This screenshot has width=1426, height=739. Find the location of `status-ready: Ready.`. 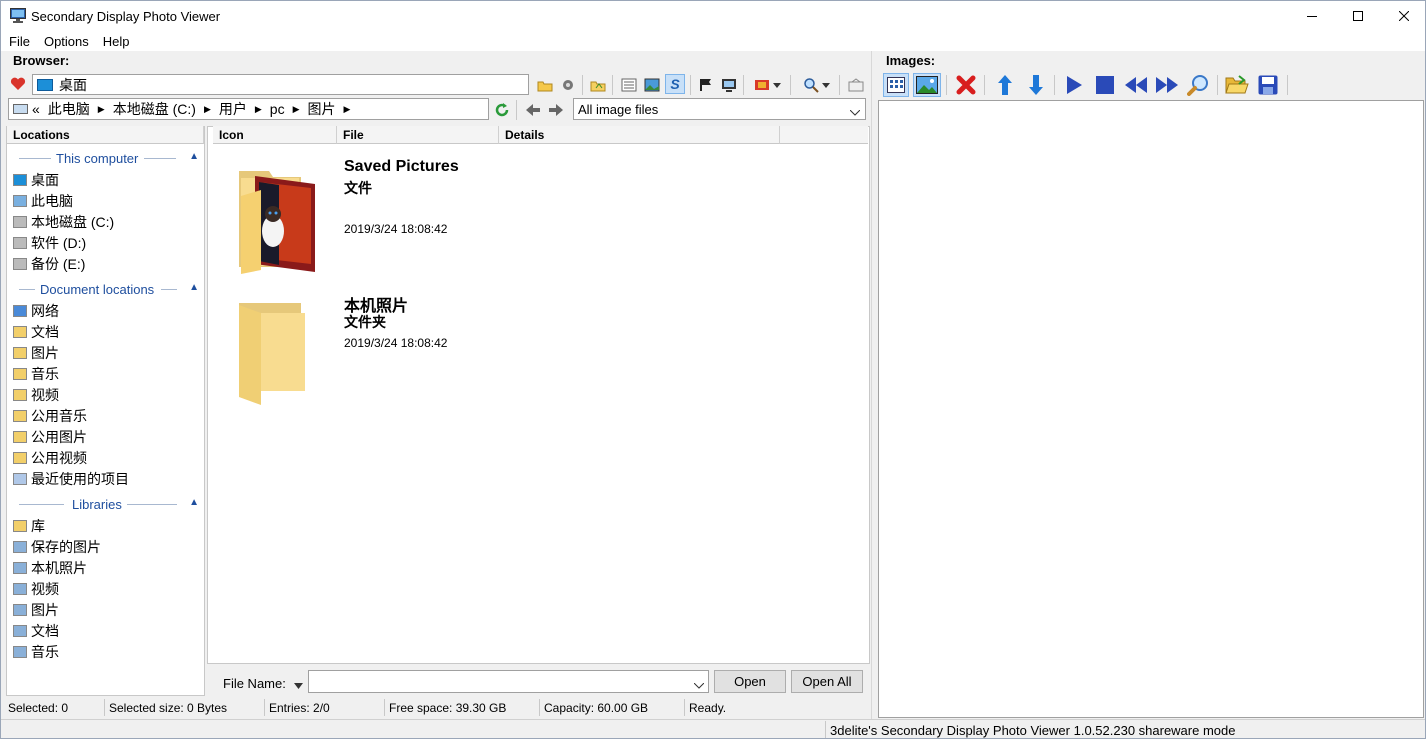

status-ready: Ready. is located at coordinates (708, 707).